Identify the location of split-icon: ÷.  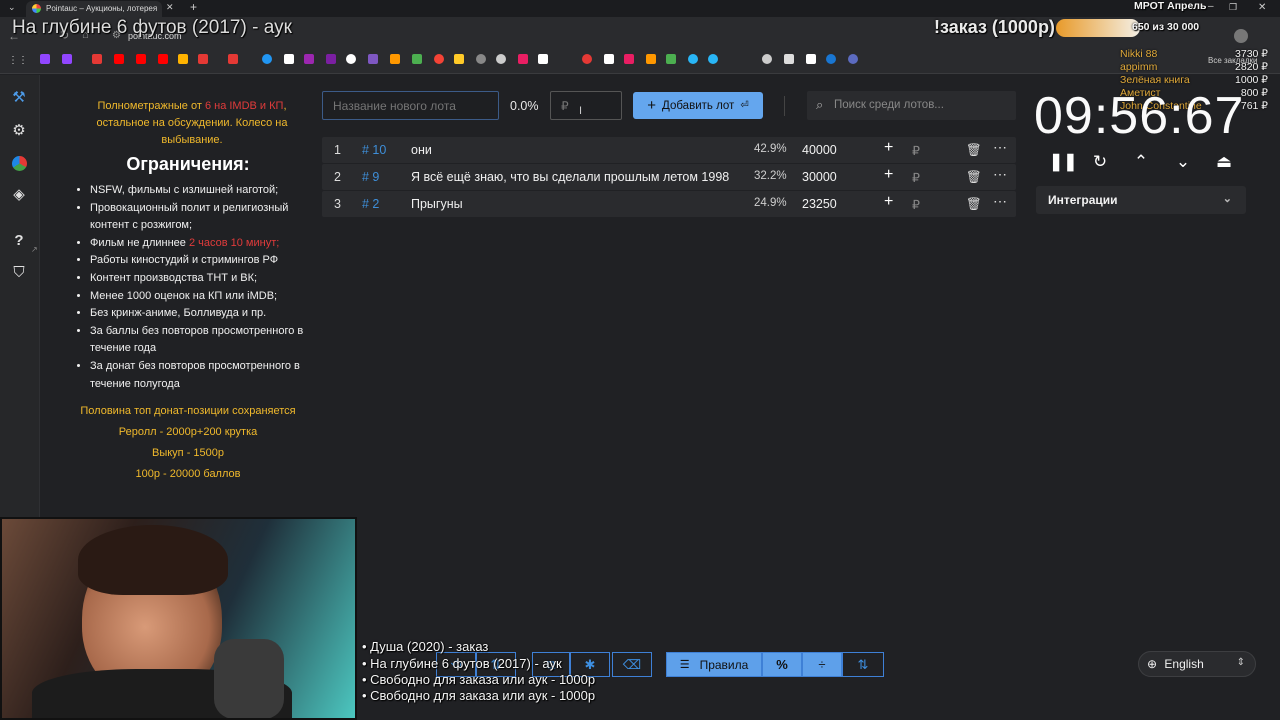
(822, 664).